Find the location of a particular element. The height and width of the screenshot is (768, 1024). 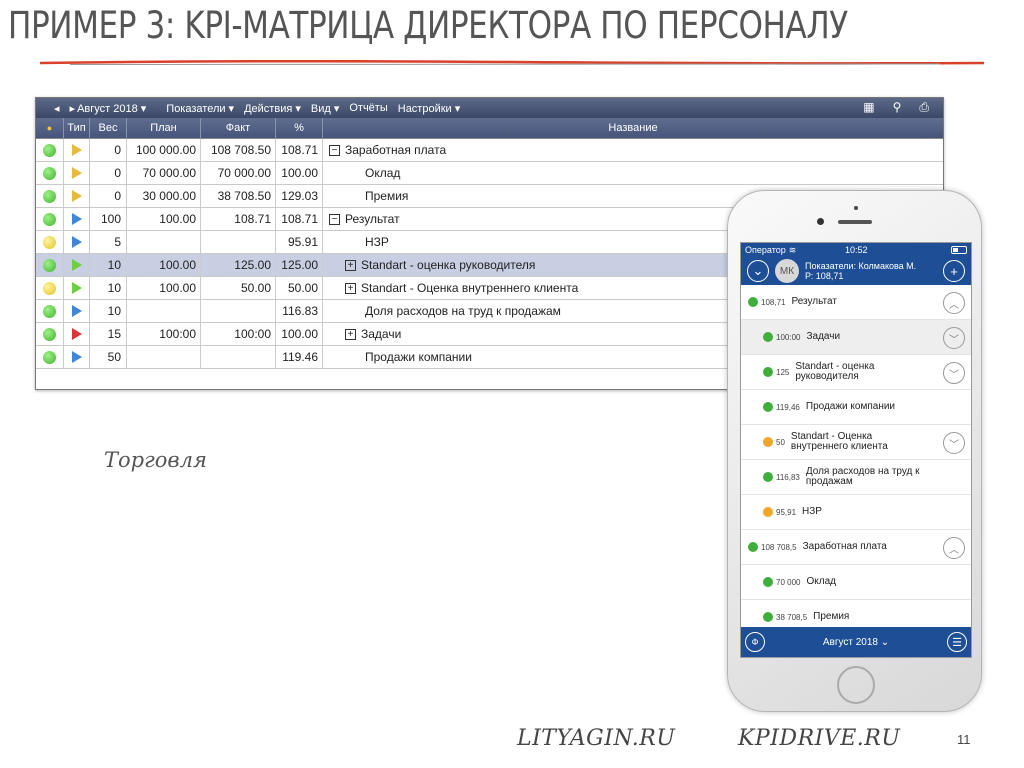

print-icon: ⎙ is located at coordinates (924, 107).